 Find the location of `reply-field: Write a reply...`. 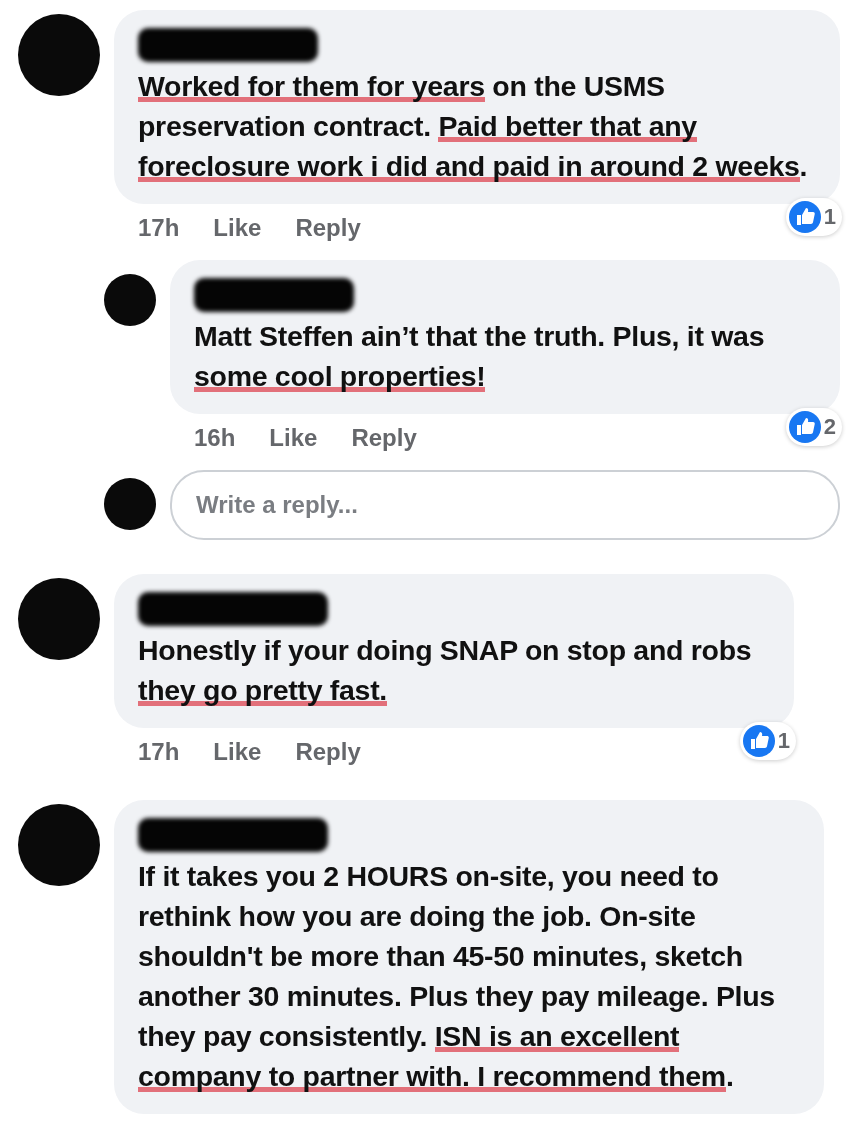

reply-field: Write a reply... is located at coordinates (505, 505).